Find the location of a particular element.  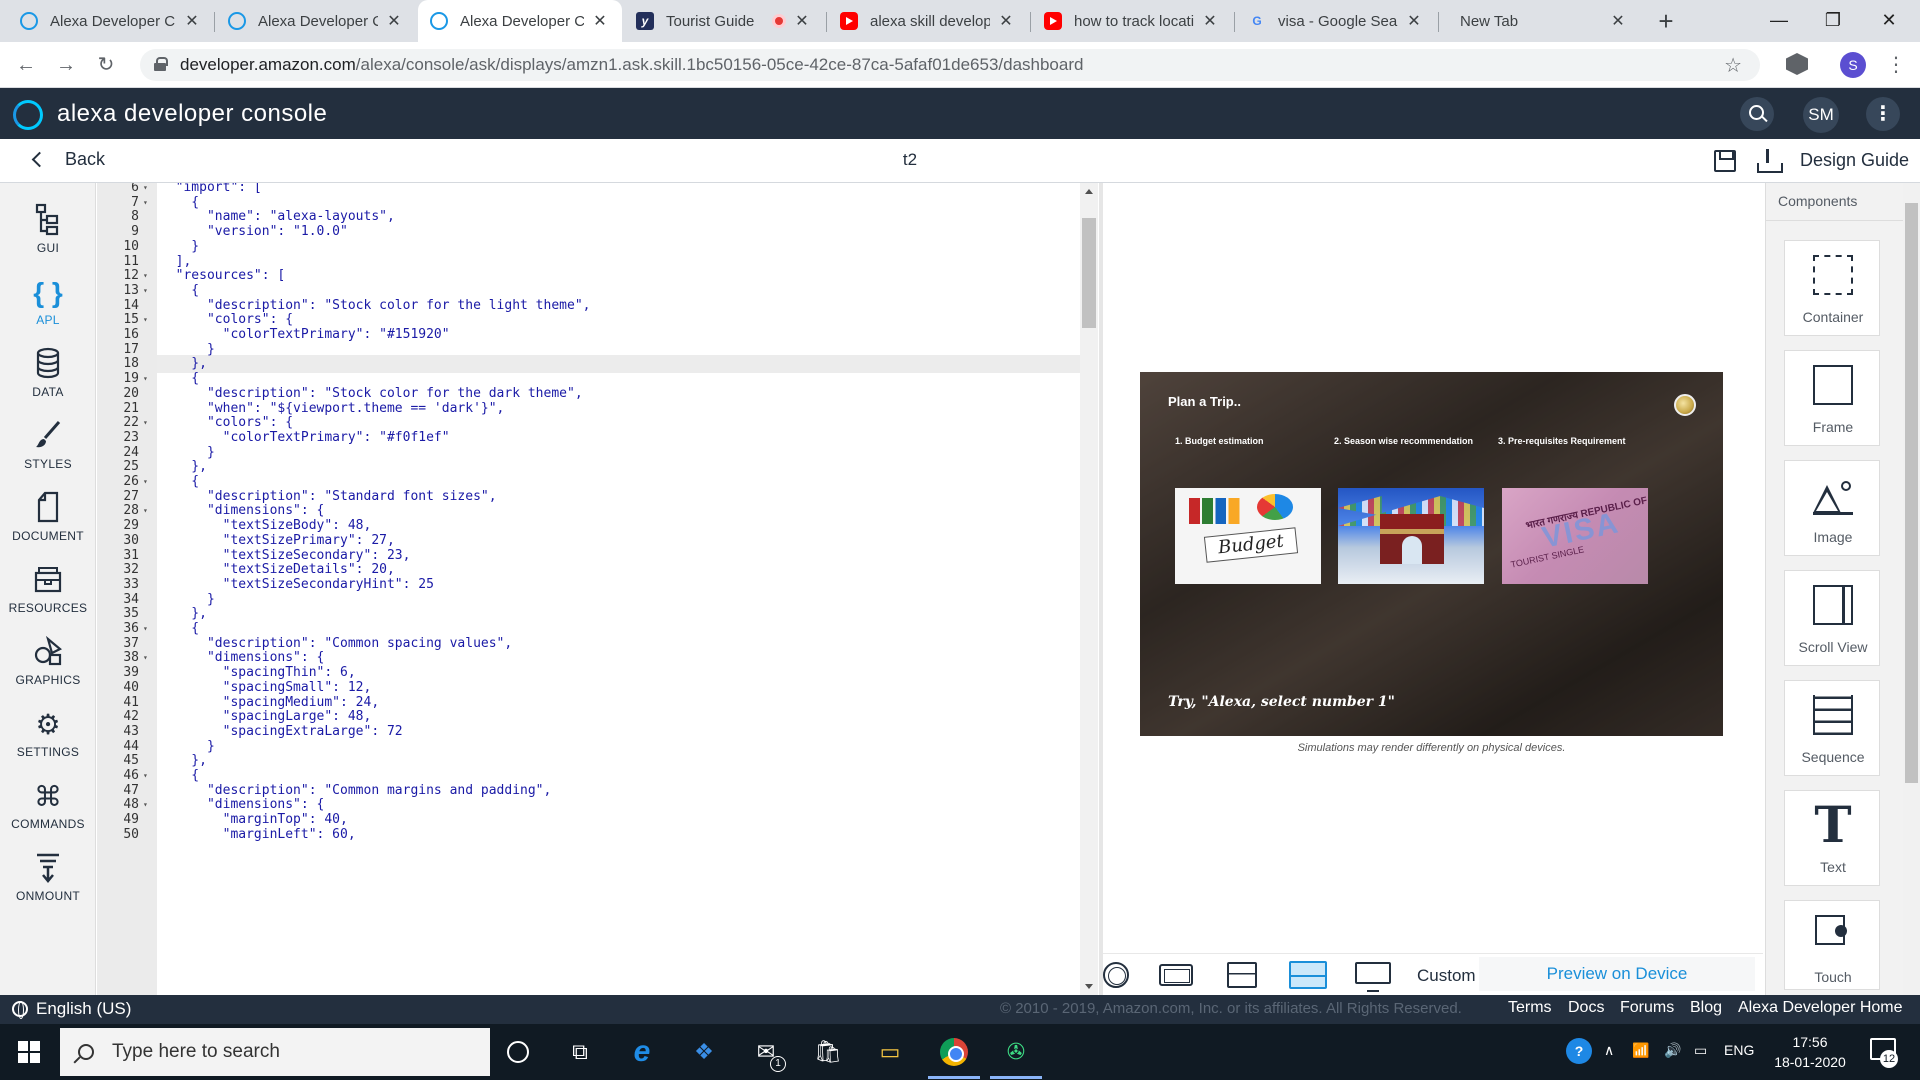

medium-hub-icon is located at coordinates (1242, 975).